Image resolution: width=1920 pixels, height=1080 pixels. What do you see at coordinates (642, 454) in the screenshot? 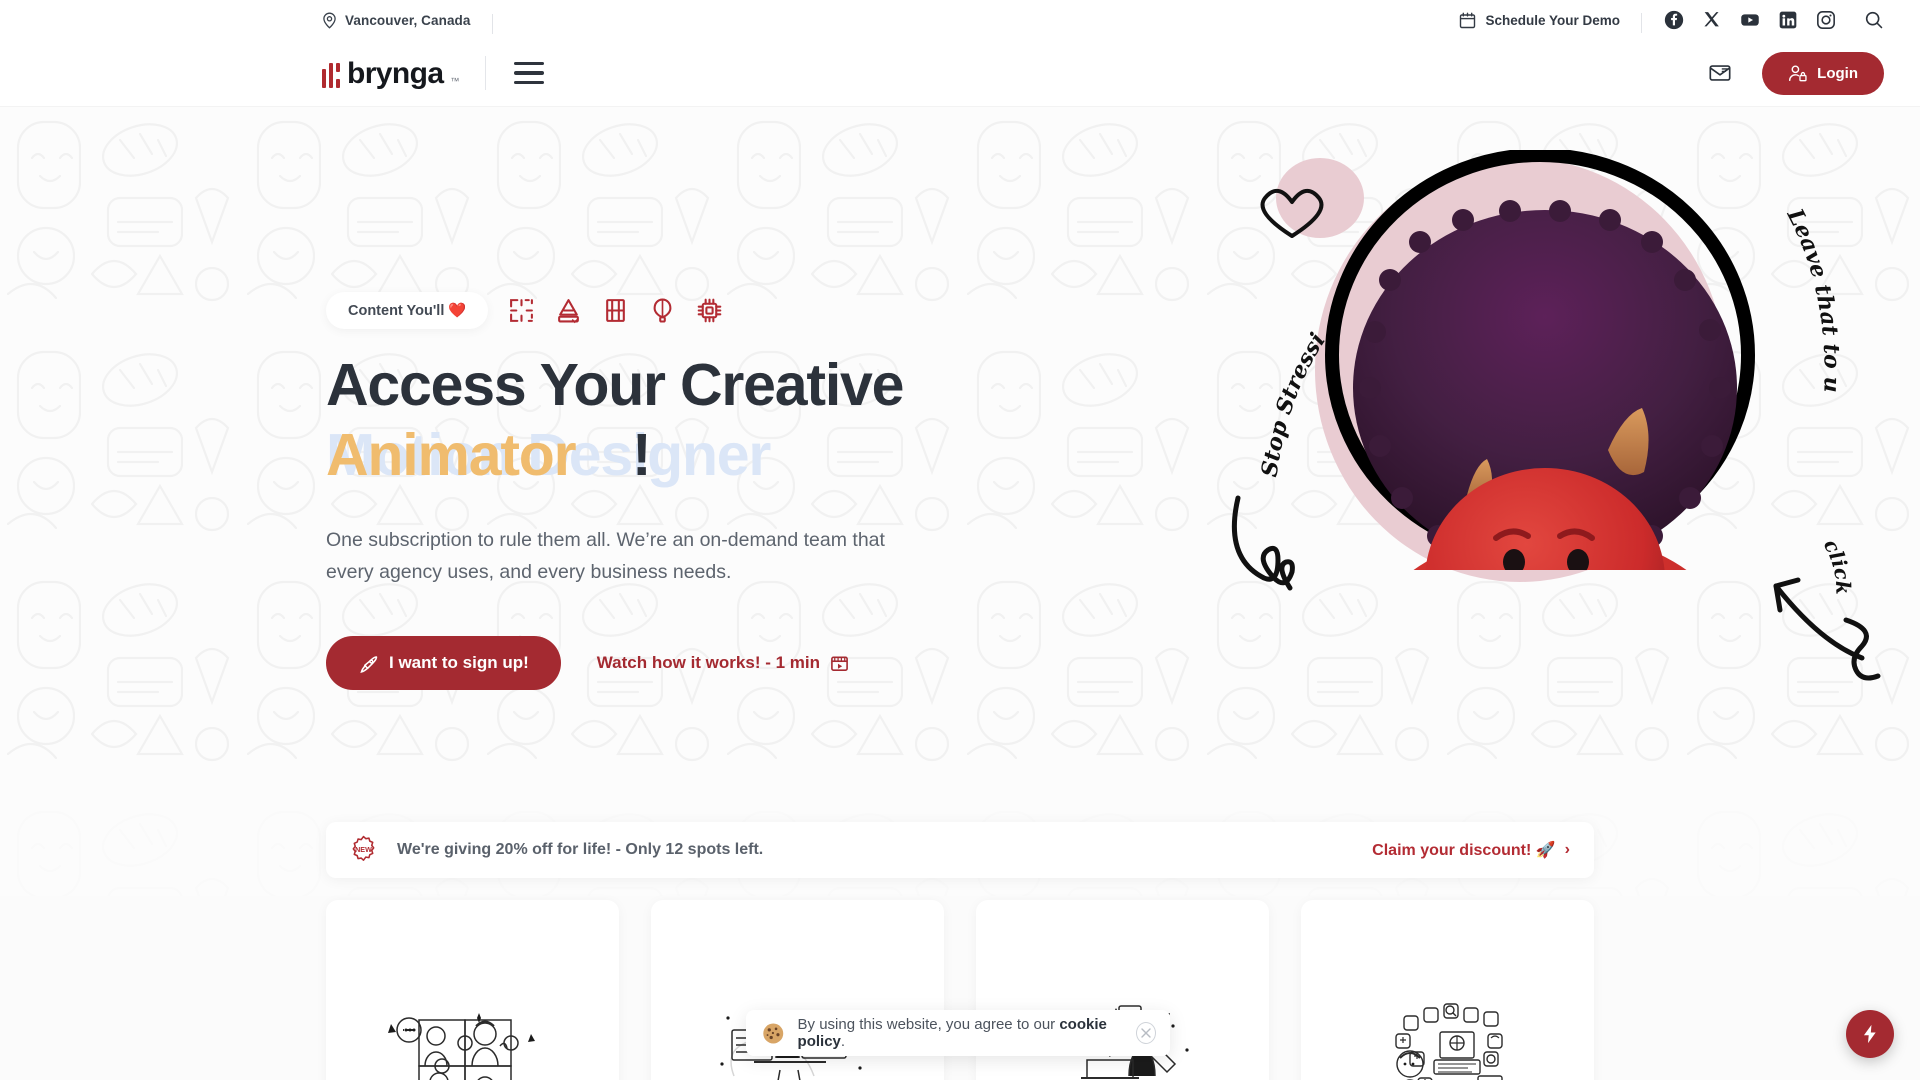
I see `headline-exclamation: !` at bounding box center [642, 454].